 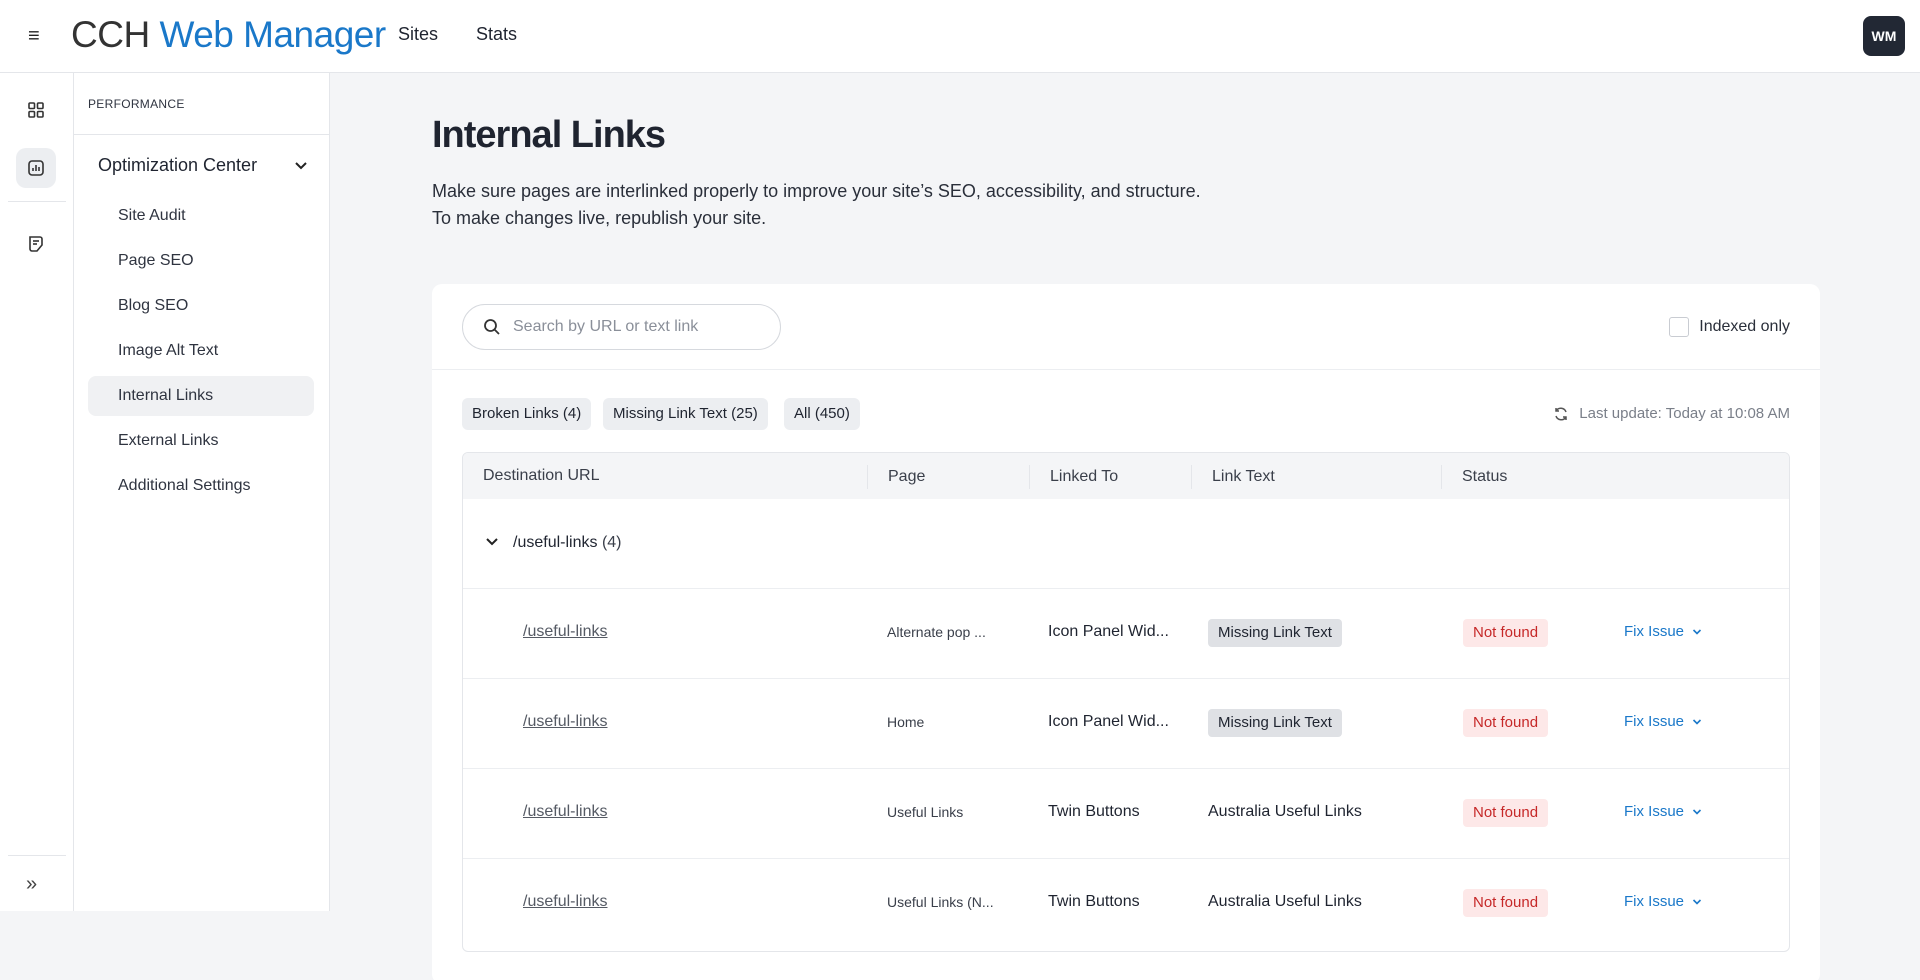 I want to click on sidebar-item-blog-seo: Blog SEO, so click(x=201, y=306).